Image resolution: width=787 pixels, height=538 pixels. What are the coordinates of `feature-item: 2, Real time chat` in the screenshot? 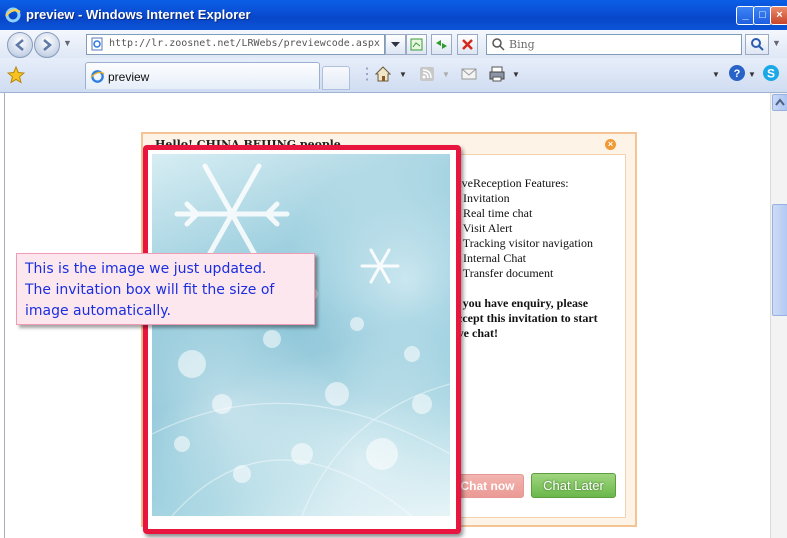 It's located at (492, 213).